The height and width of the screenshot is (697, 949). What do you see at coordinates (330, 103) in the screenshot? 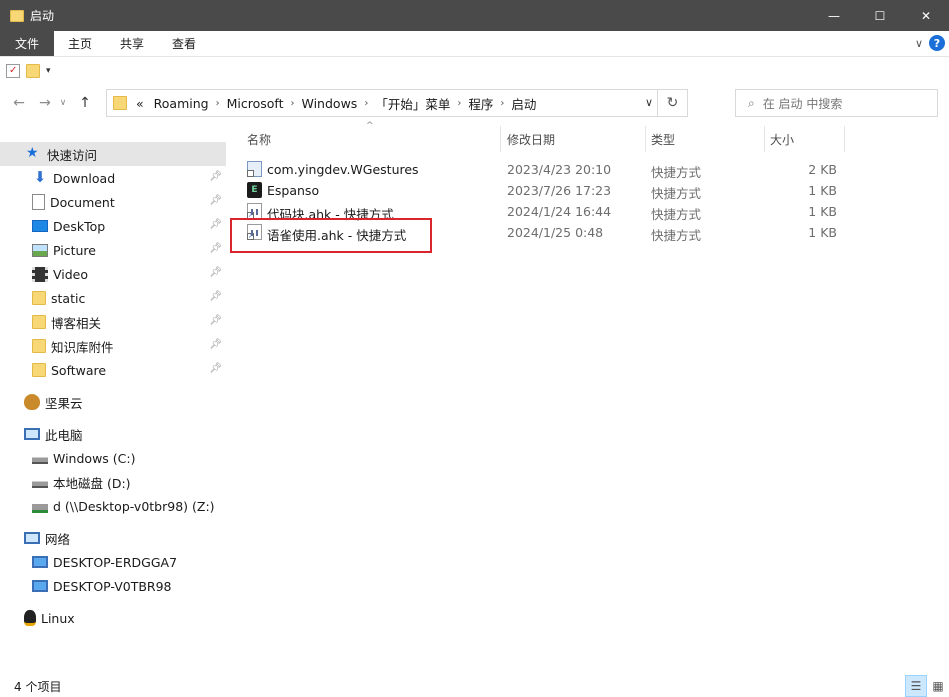
I see `breadcrumb-windows: Windows` at bounding box center [330, 103].